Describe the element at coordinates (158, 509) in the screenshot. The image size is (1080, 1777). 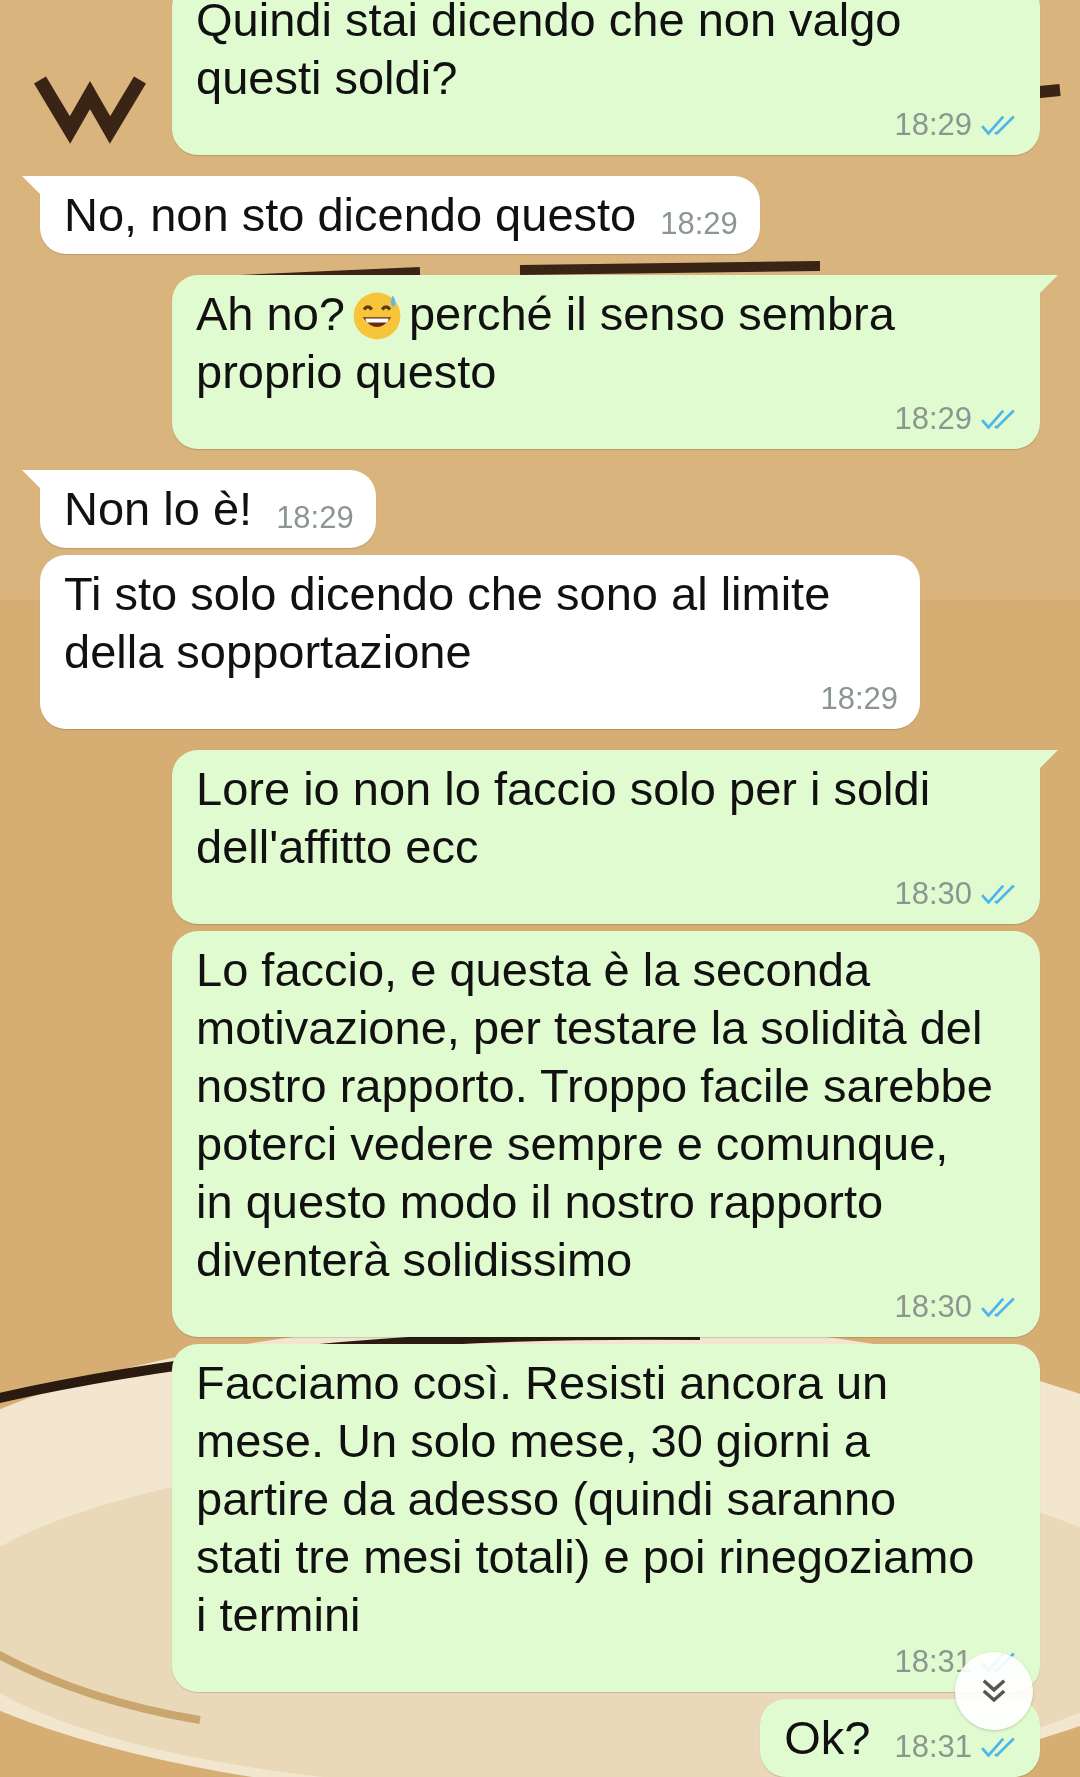
I see `message-text: Non lo è!` at that location.